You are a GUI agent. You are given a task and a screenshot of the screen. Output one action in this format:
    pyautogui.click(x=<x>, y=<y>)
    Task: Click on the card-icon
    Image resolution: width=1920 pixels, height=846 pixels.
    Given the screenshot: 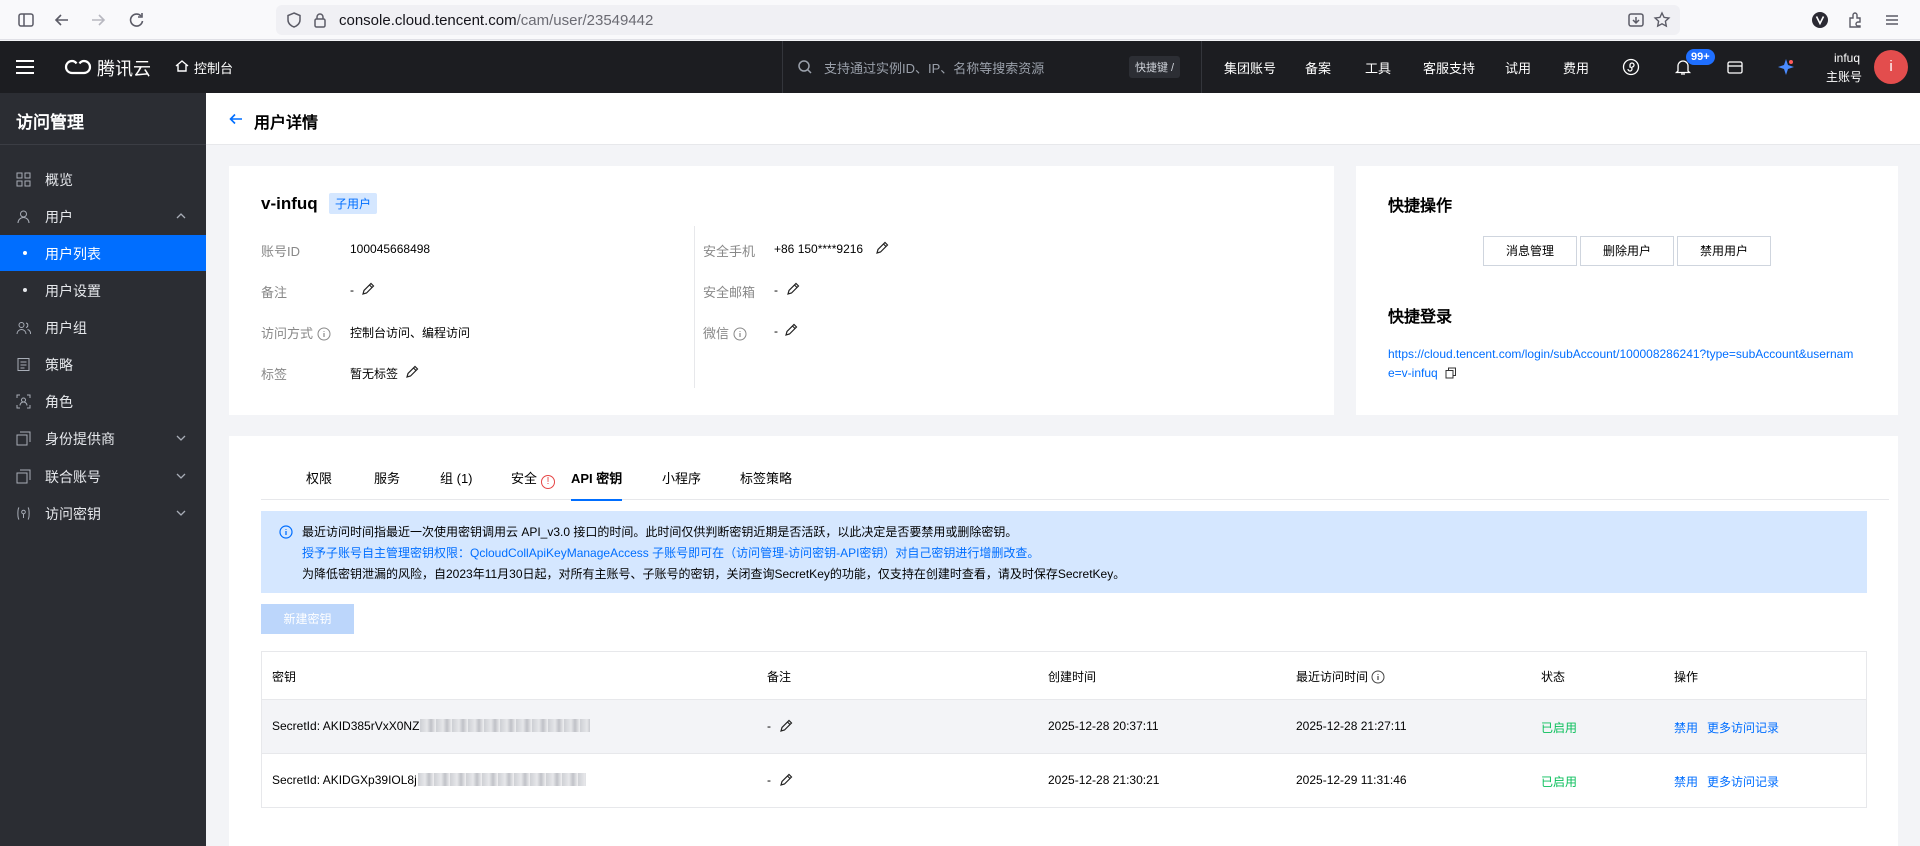 What is the action you would take?
    pyautogui.click(x=1735, y=67)
    